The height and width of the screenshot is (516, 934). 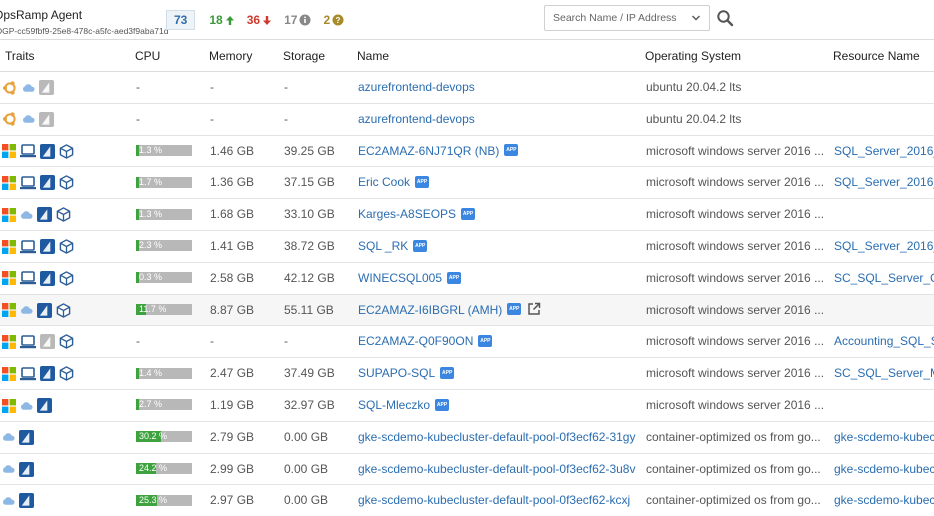 What do you see at coordinates (9, 278) in the screenshot?
I see `windows-icon` at bounding box center [9, 278].